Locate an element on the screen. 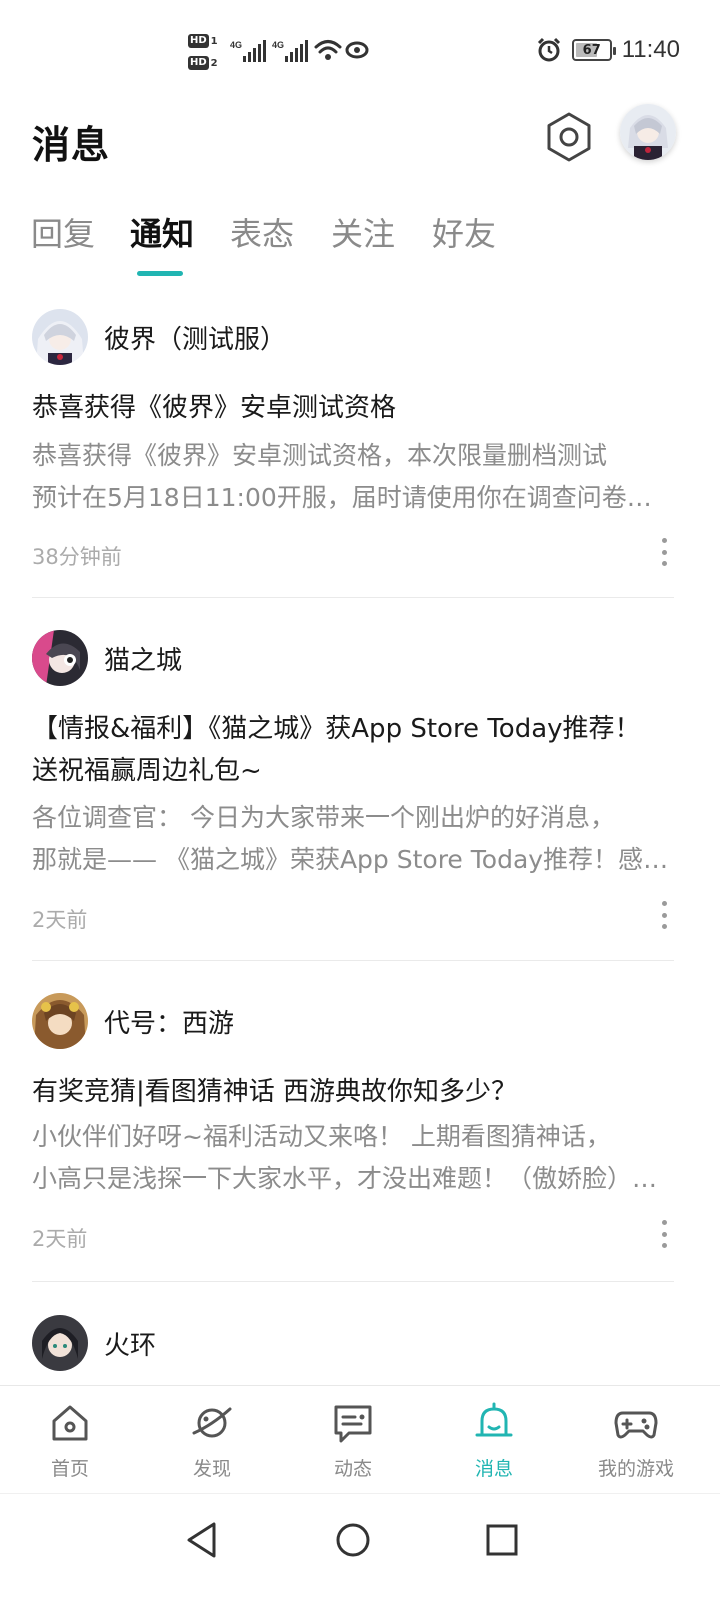 The height and width of the screenshot is (1600, 720). alarm-icon is located at coordinates (548, 49).